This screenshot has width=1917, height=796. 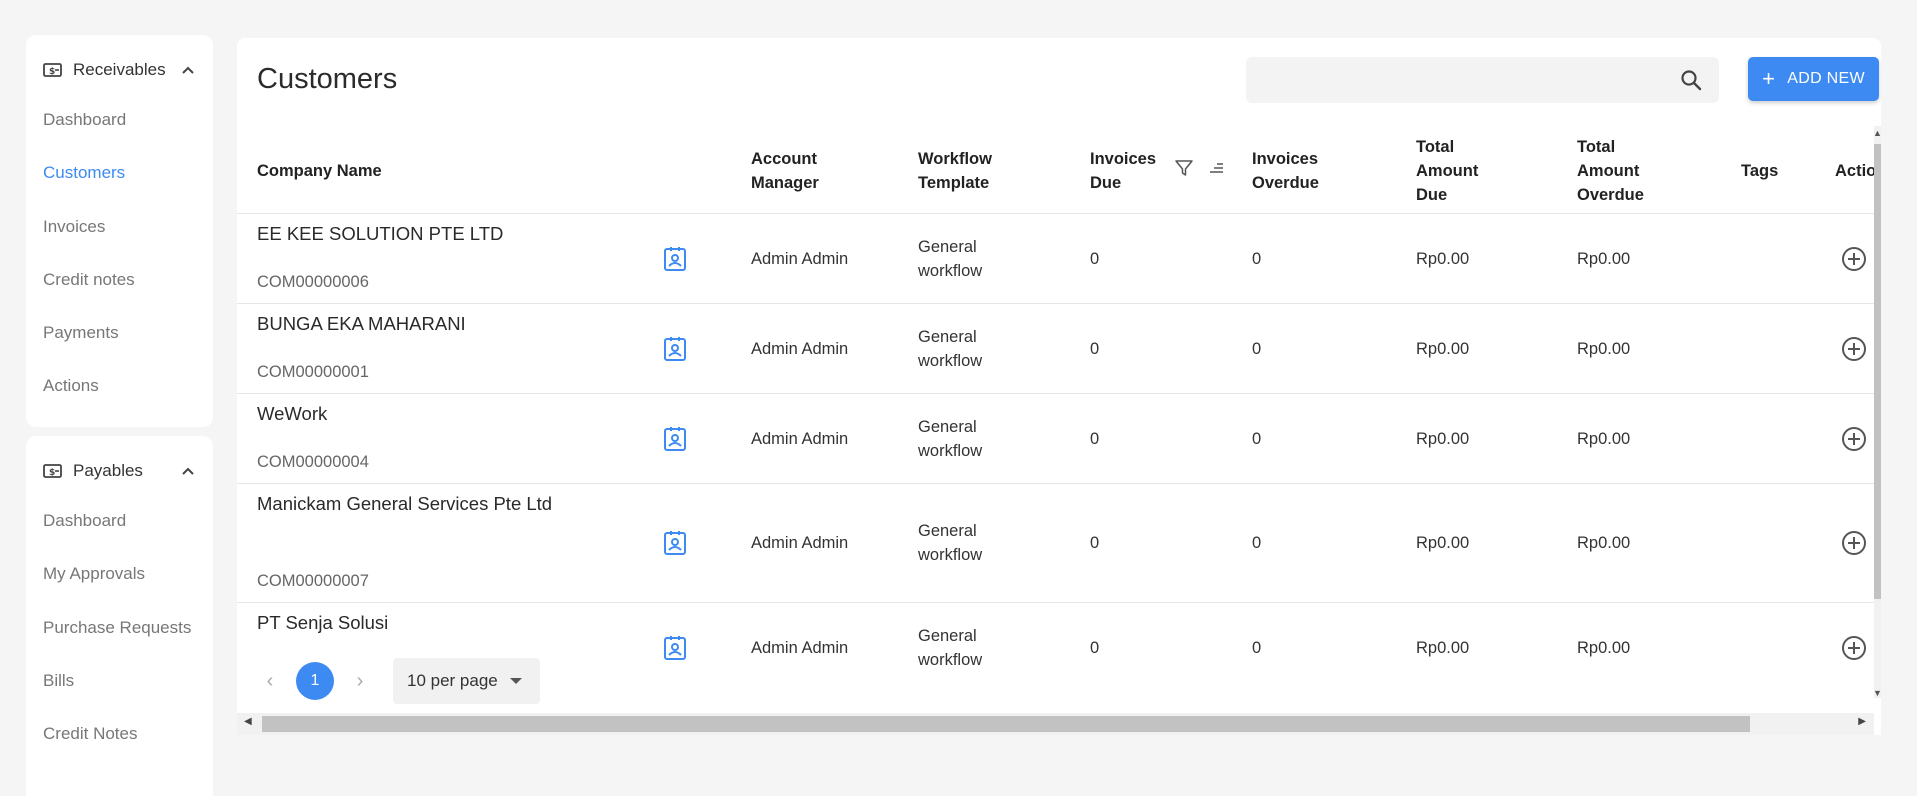 What do you see at coordinates (1443, 543) in the screenshot?
I see `total-amount-due: Rp0.00` at bounding box center [1443, 543].